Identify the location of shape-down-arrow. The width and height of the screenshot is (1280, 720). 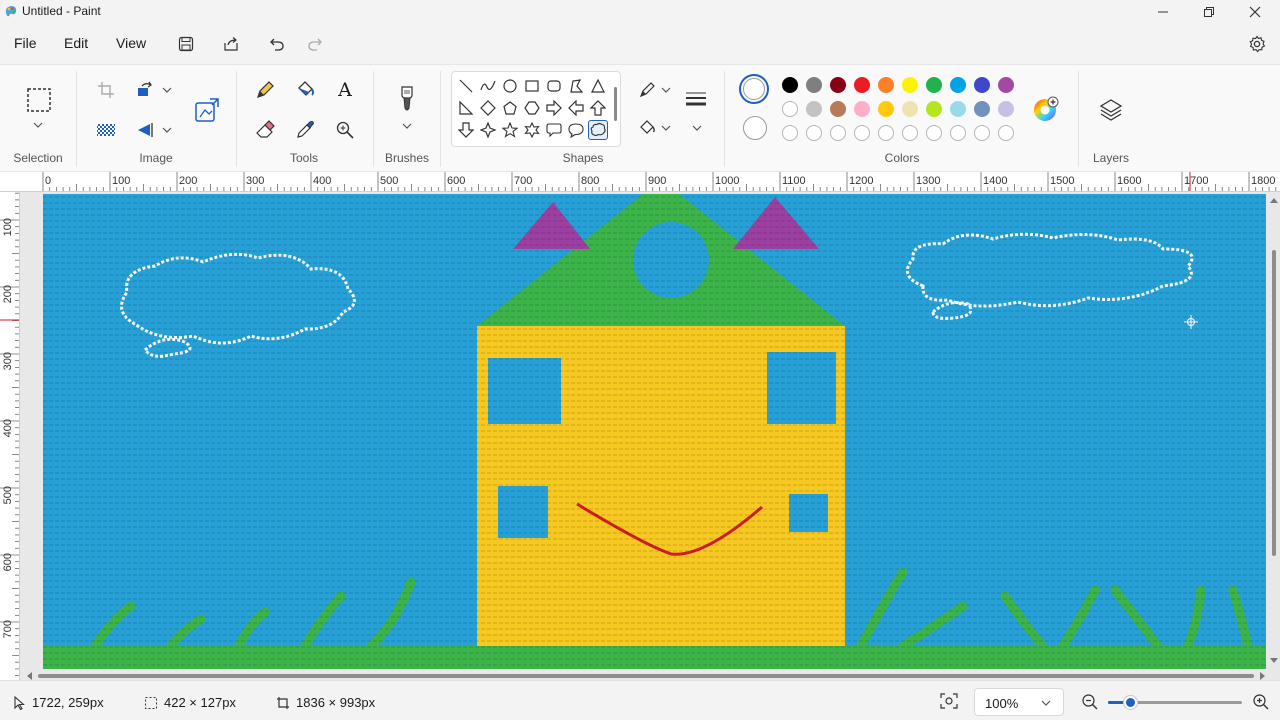
(466, 130).